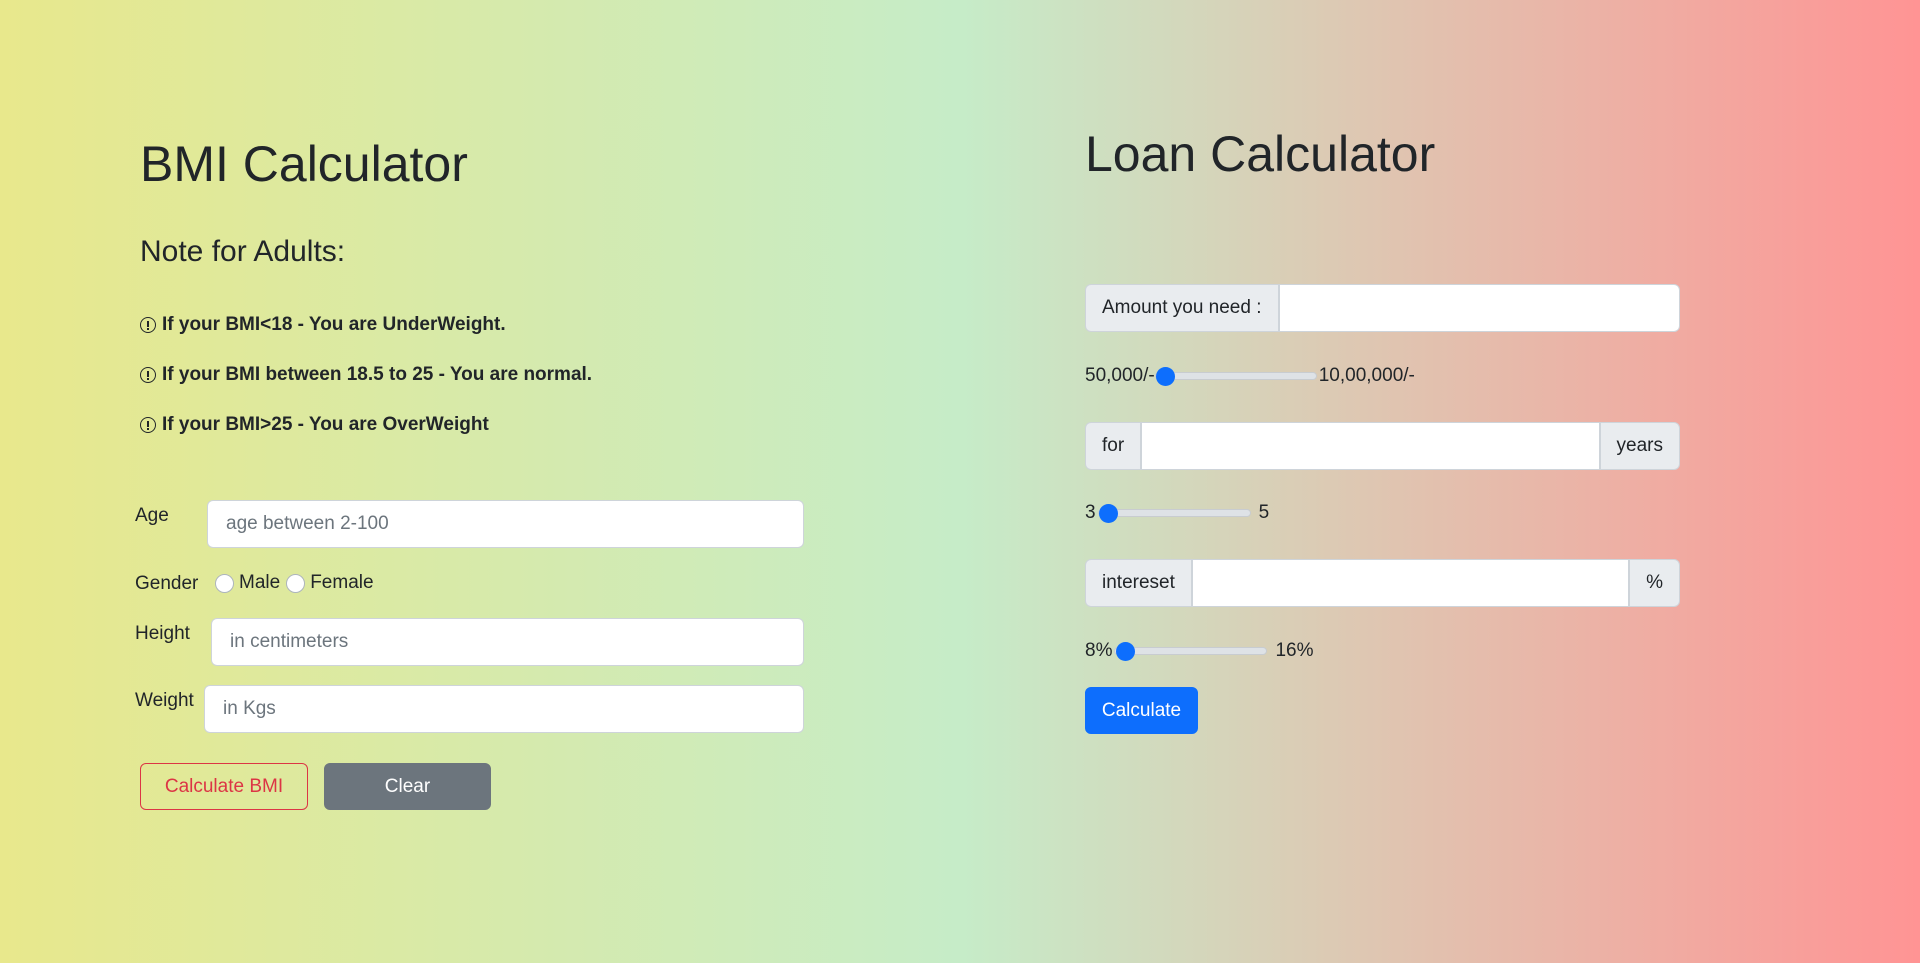 The image size is (1920, 963). I want to click on period-suffix: years, so click(1639, 446).